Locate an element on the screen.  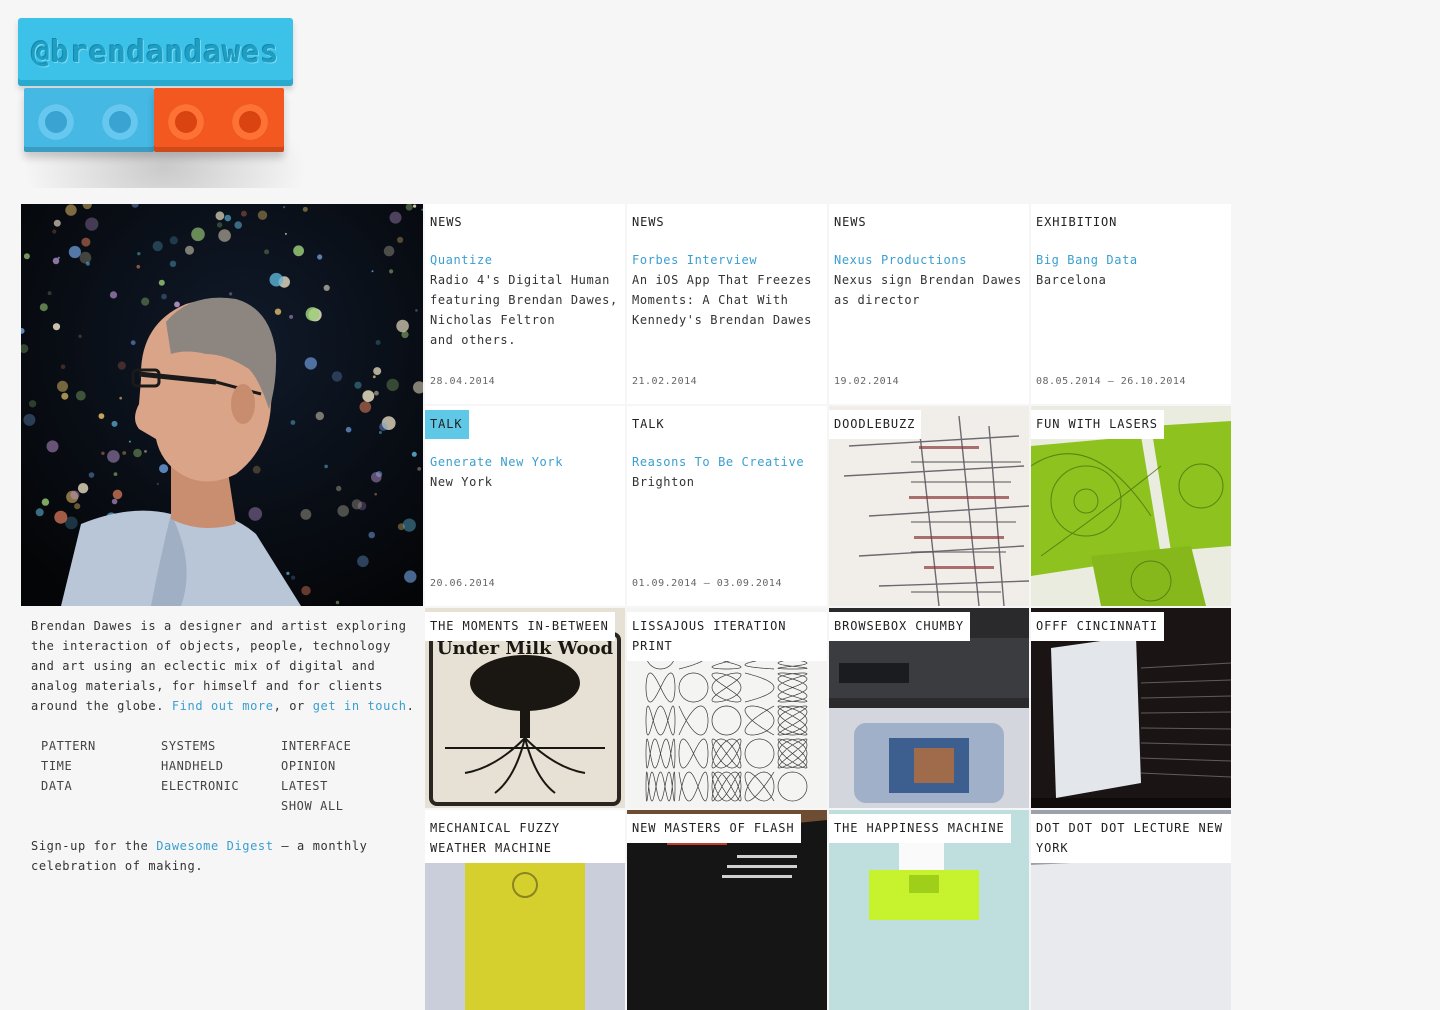
site-logo: @brendandawes is located at coordinates (163, 108).